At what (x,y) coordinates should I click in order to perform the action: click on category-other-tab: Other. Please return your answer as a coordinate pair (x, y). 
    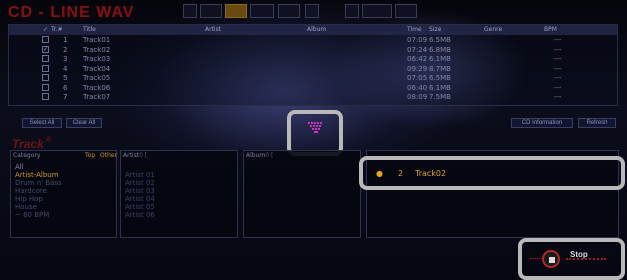
    Looking at the image, I should click on (108, 156).